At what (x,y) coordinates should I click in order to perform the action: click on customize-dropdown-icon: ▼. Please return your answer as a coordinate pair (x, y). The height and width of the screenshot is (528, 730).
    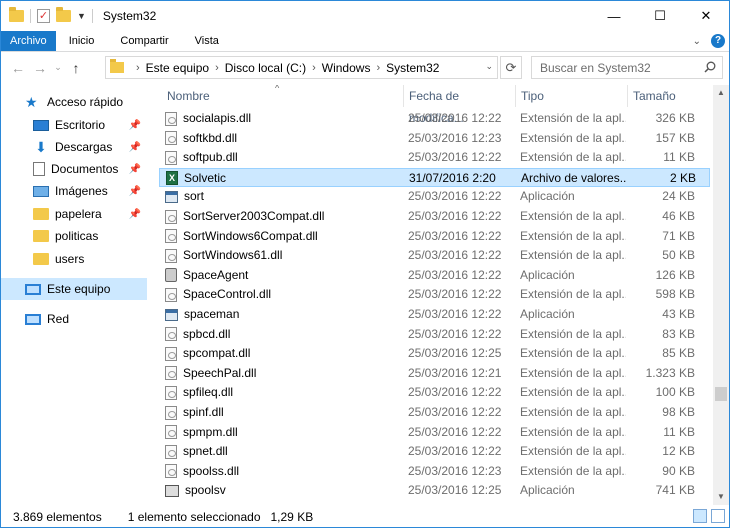
    Looking at the image, I should click on (81, 16).